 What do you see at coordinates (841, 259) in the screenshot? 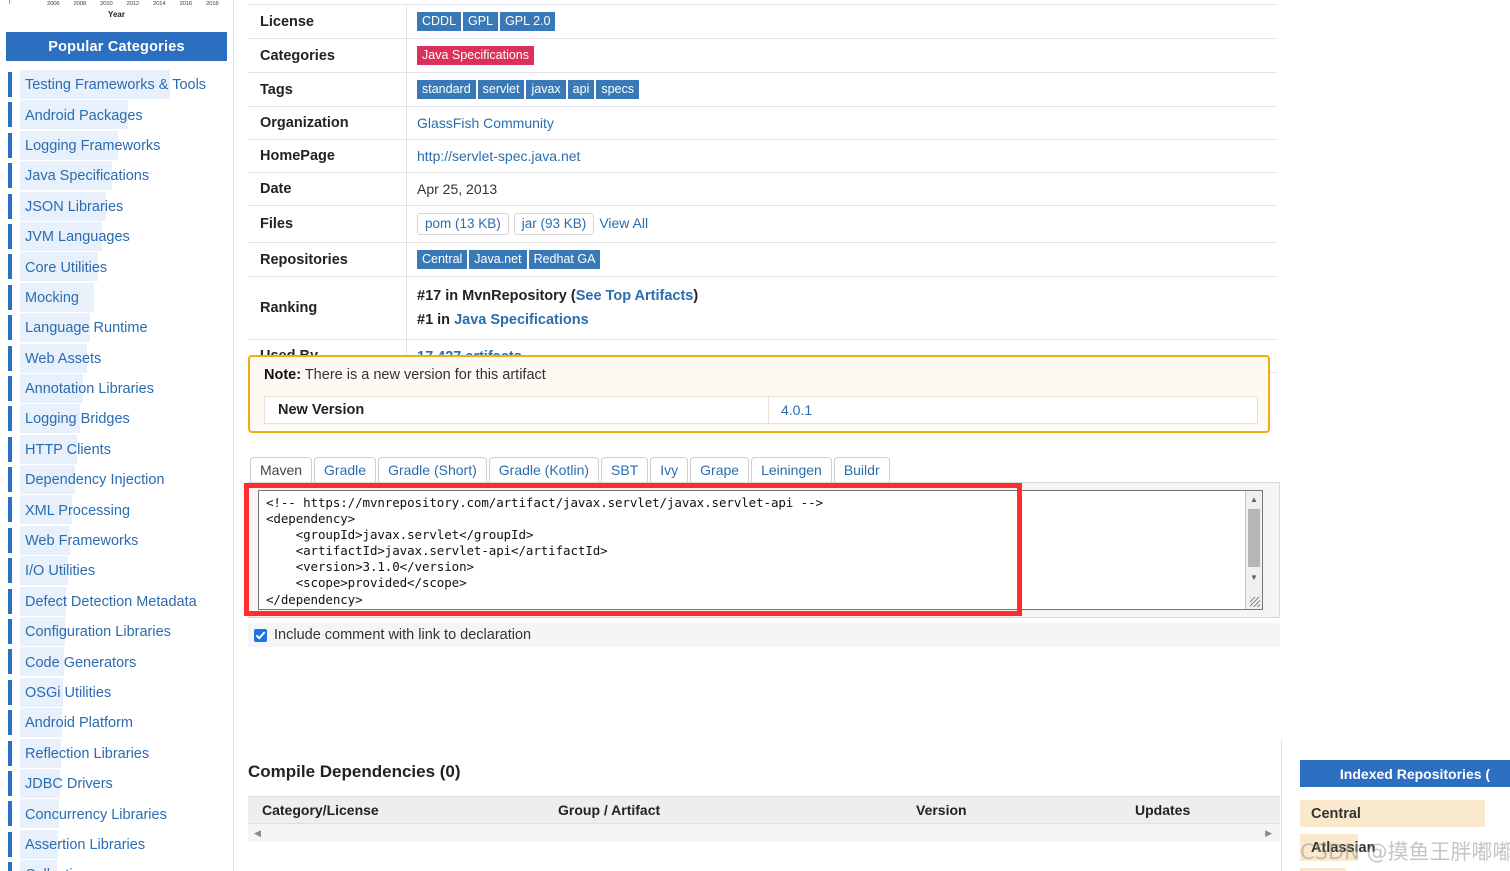
I see `row-value-repositories: Central Java.net Redhat GA` at bounding box center [841, 259].